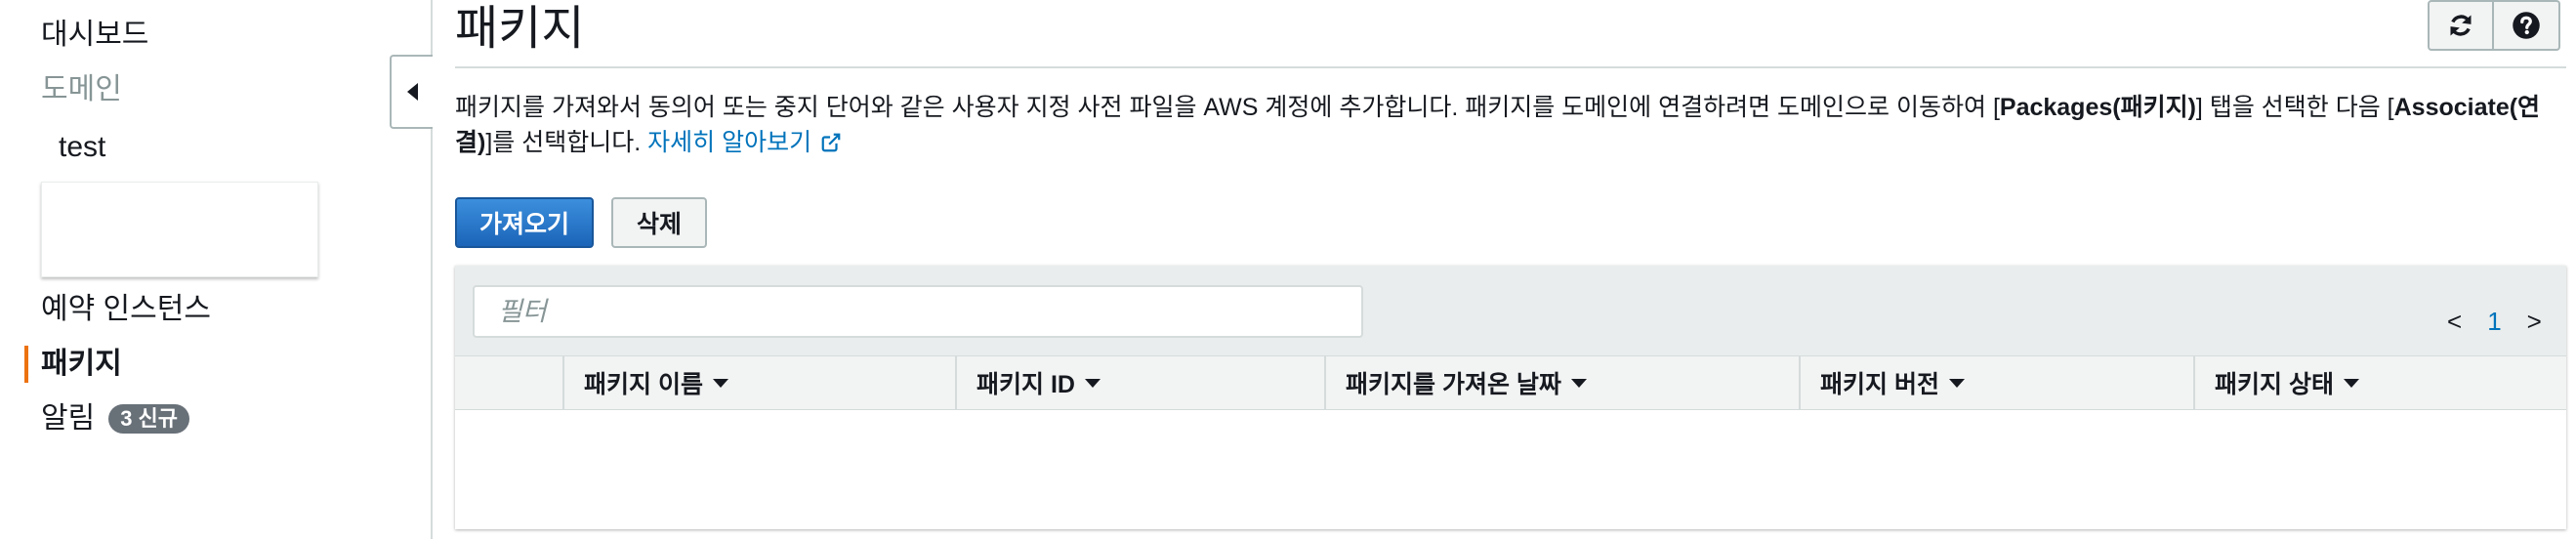 The width and height of the screenshot is (2576, 539). What do you see at coordinates (730, 142) in the screenshot?
I see `learn-more-label: 자세히 알아보기` at bounding box center [730, 142].